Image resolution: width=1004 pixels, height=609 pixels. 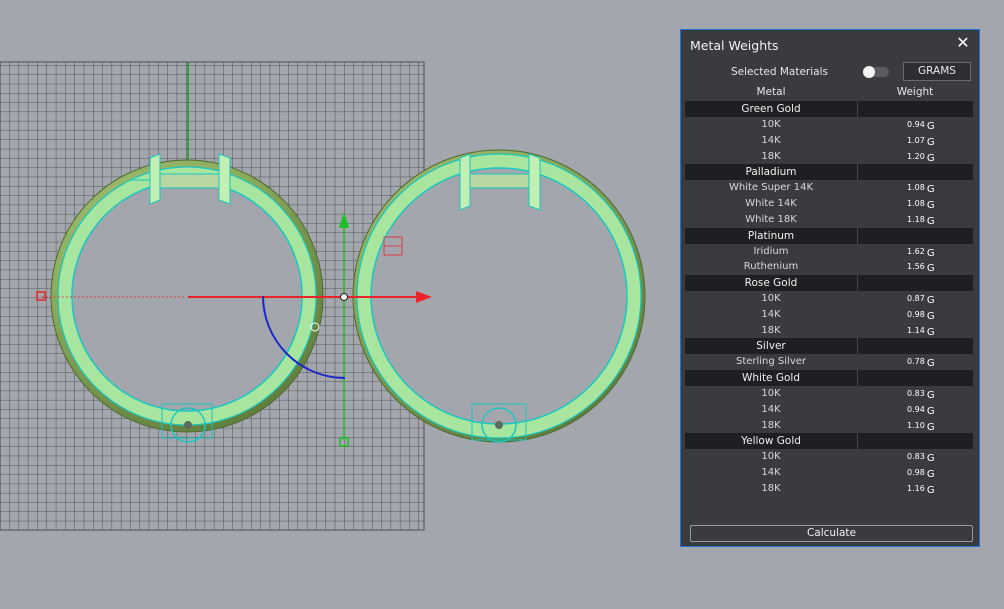 What do you see at coordinates (771, 203) in the screenshot?
I see `metal-item-label: White 14K` at bounding box center [771, 203].